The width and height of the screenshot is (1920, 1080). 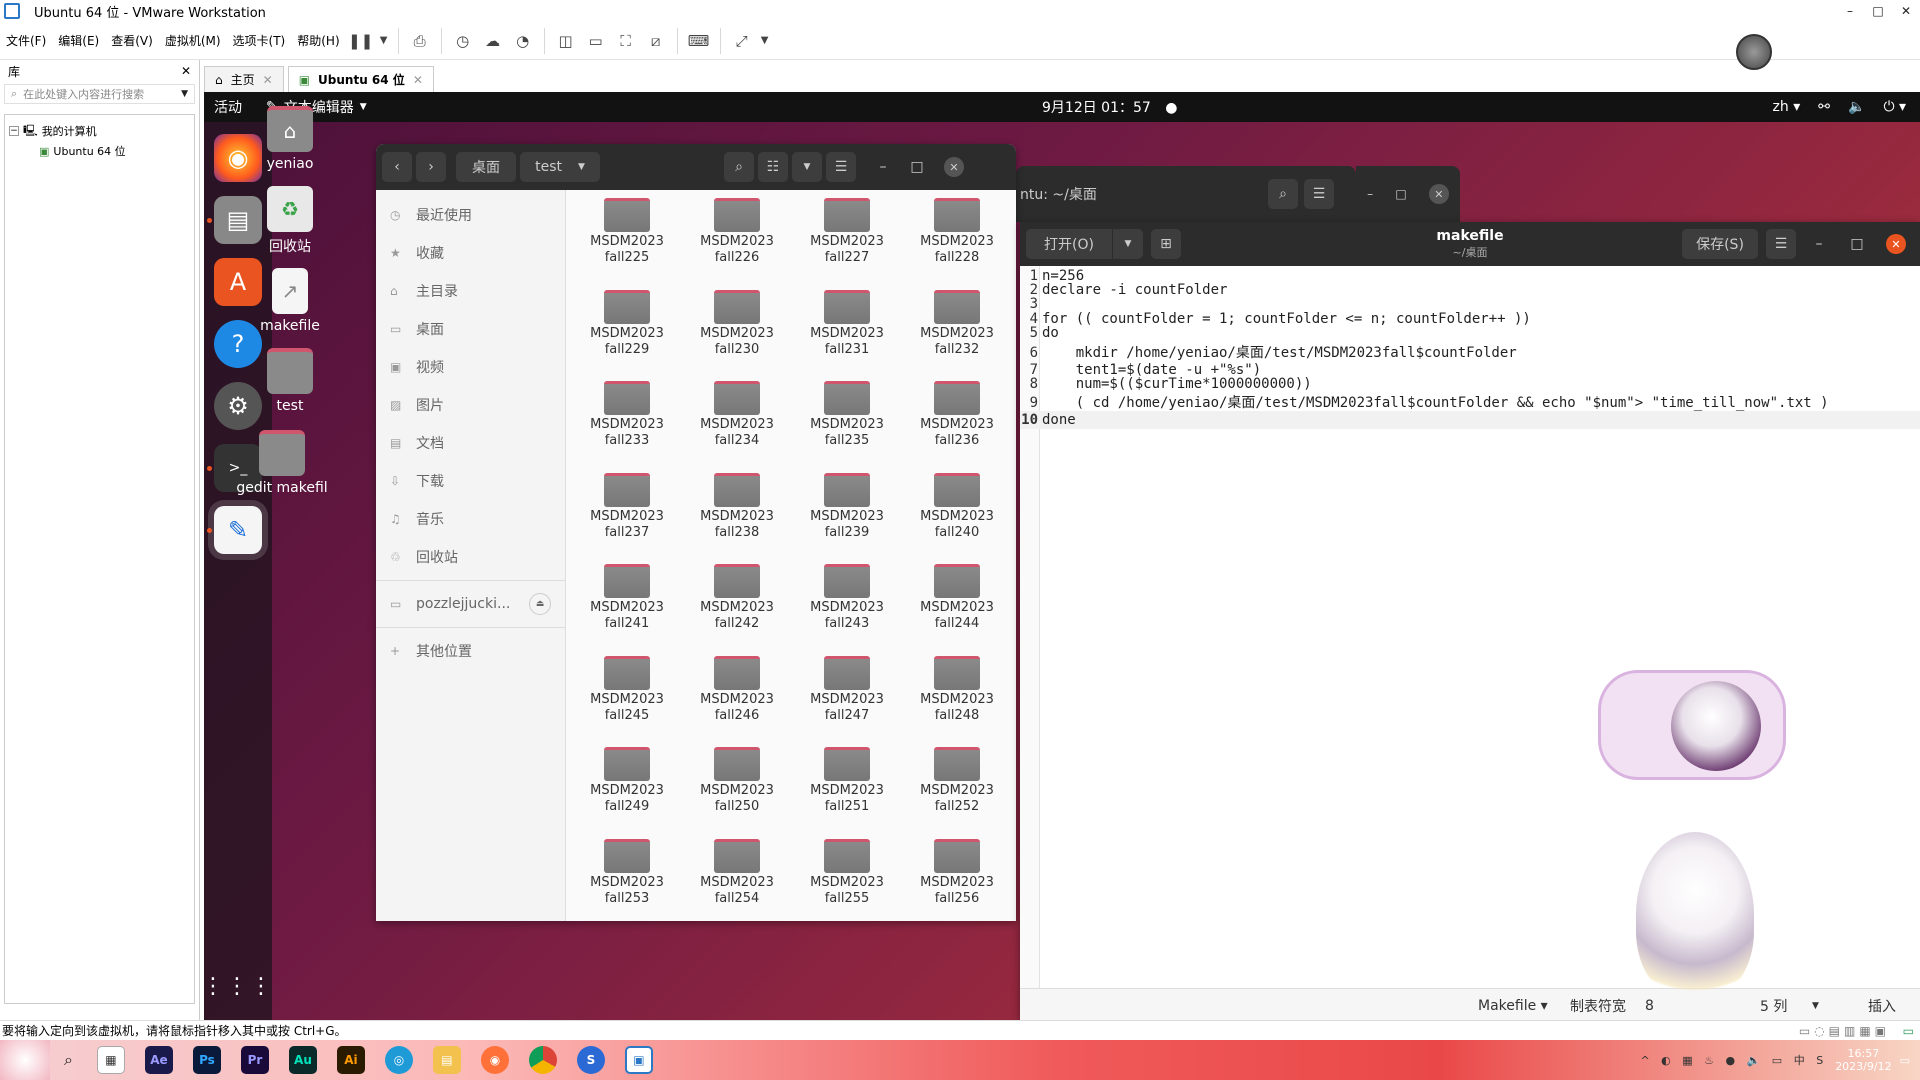 I want to click on folder-item: MSDM2023 fall255, so click(x=847, y=876).